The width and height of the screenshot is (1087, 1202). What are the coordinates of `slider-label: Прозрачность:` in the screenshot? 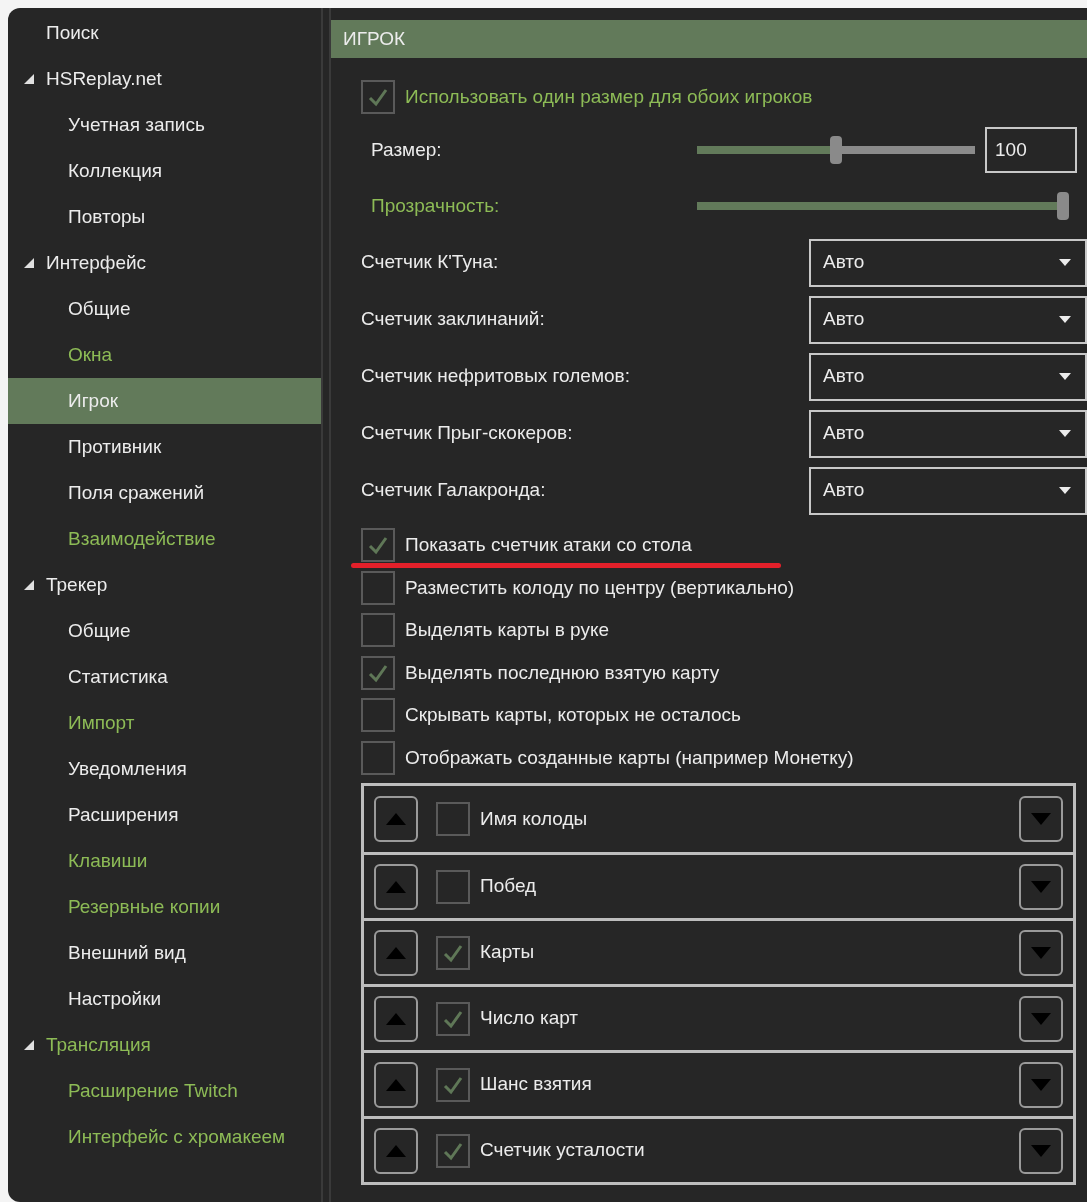 It's located at (435, 205).